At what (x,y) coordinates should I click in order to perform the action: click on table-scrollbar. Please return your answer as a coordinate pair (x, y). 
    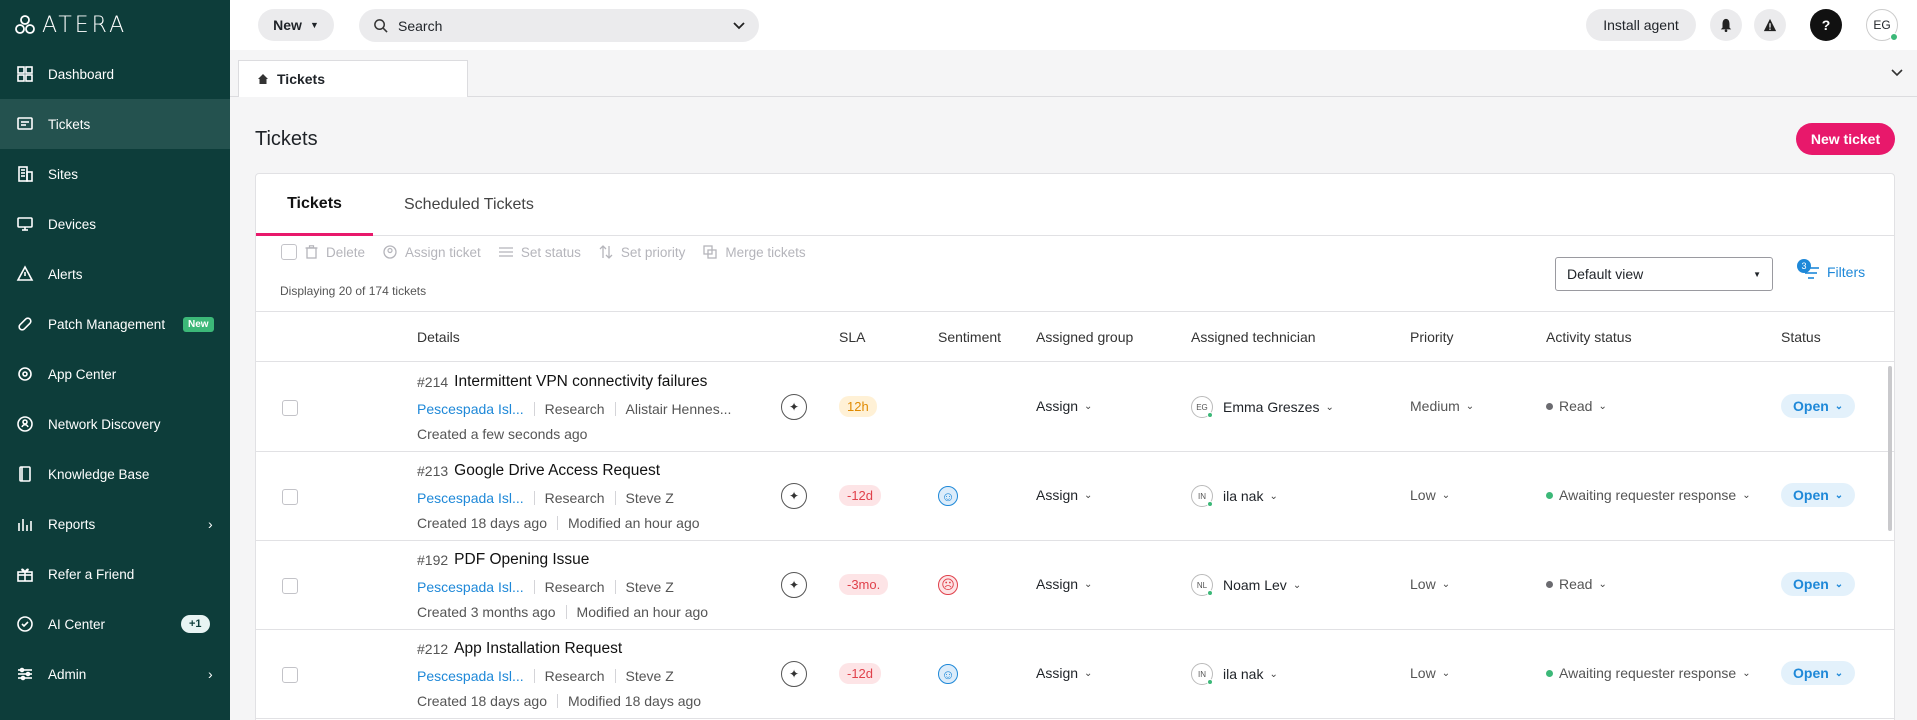
    Looking at the image, I should click on (1890, 448).